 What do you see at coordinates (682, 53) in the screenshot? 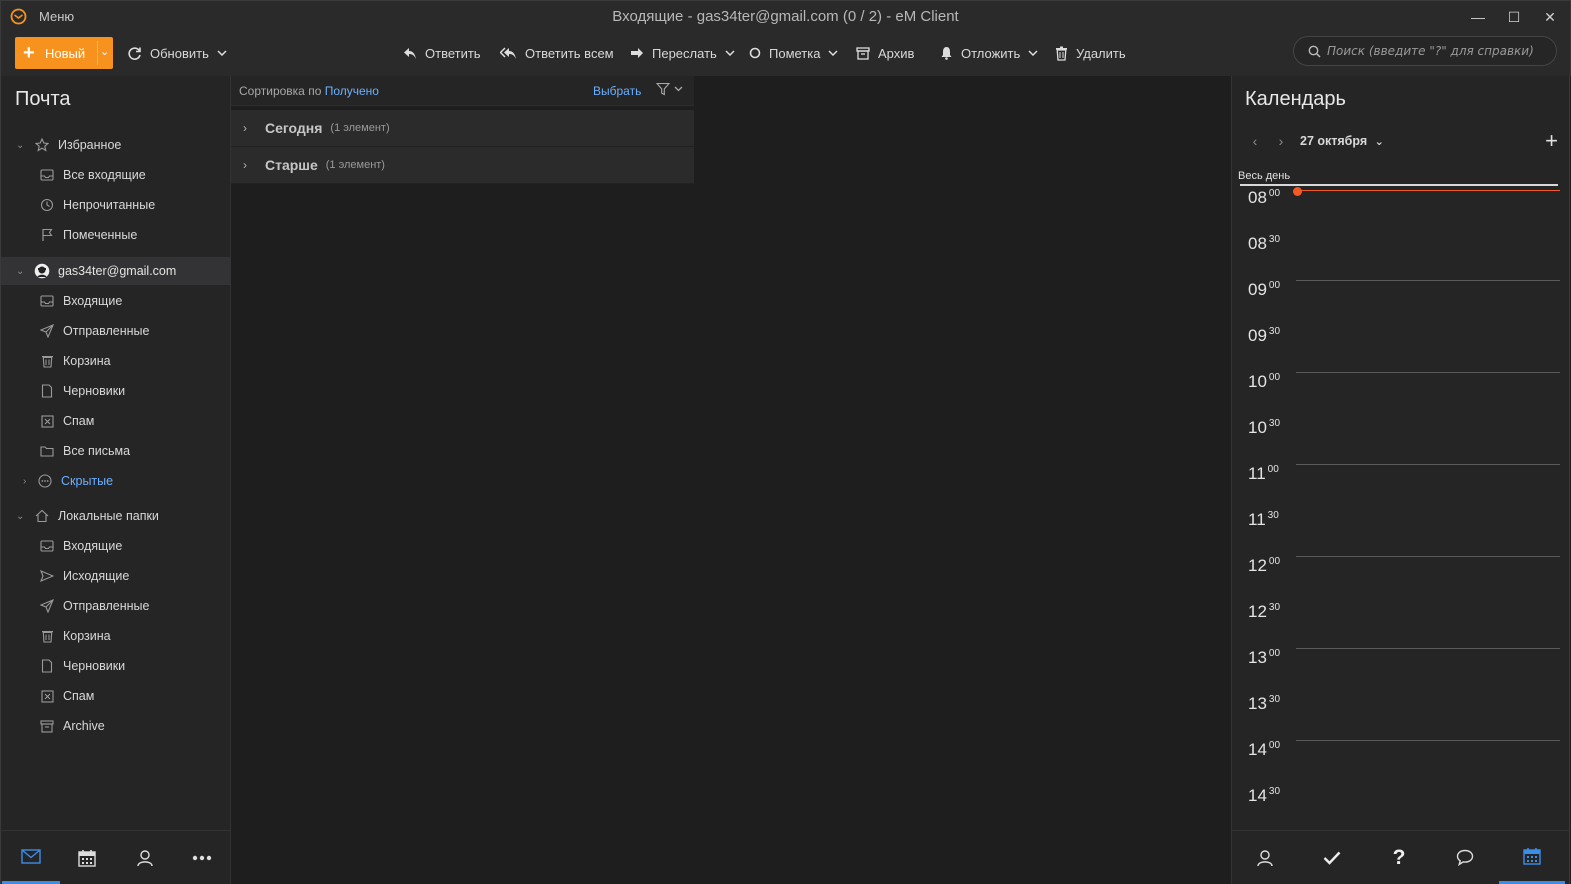
I see `forward-button: Переслать` at bounding box center [682, 53].